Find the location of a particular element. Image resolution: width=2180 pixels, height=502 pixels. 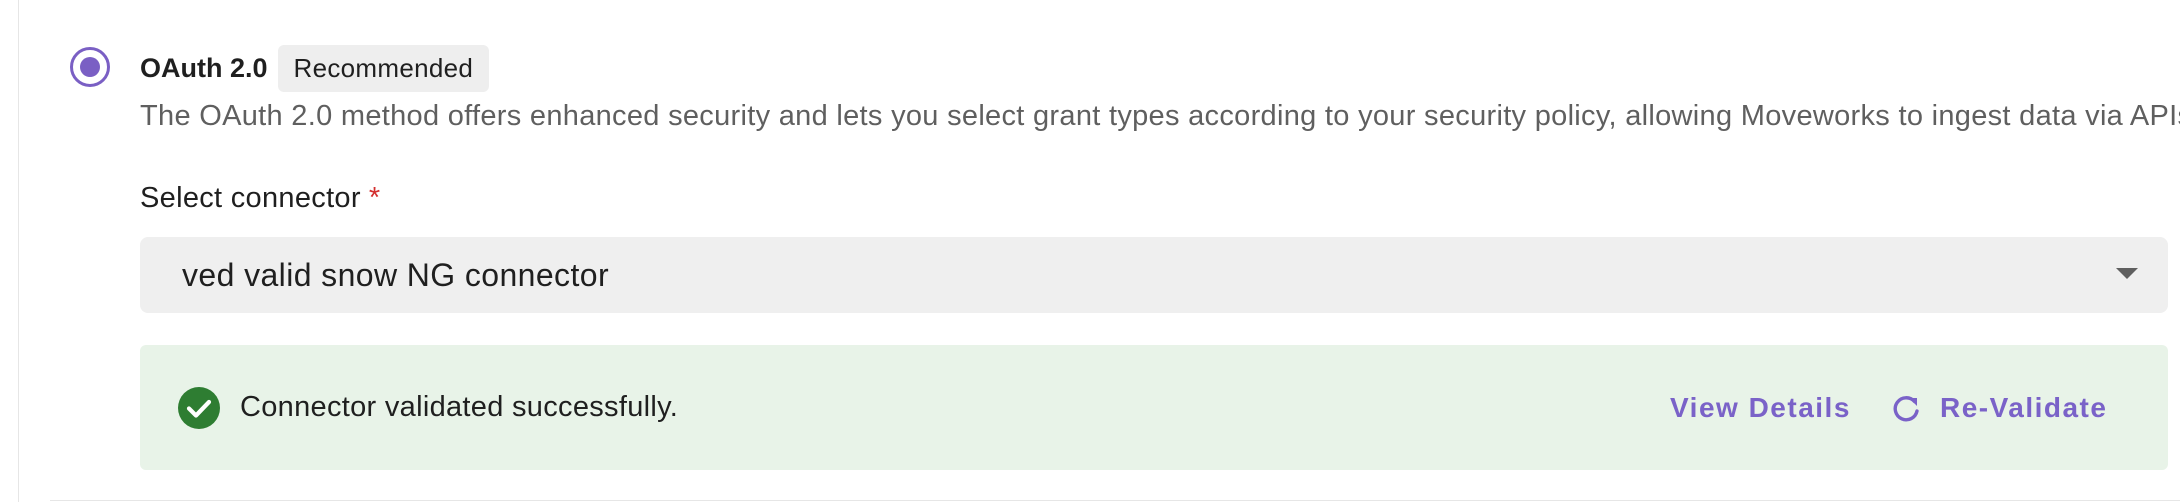

left-divider is located at coordinates (18, 251).